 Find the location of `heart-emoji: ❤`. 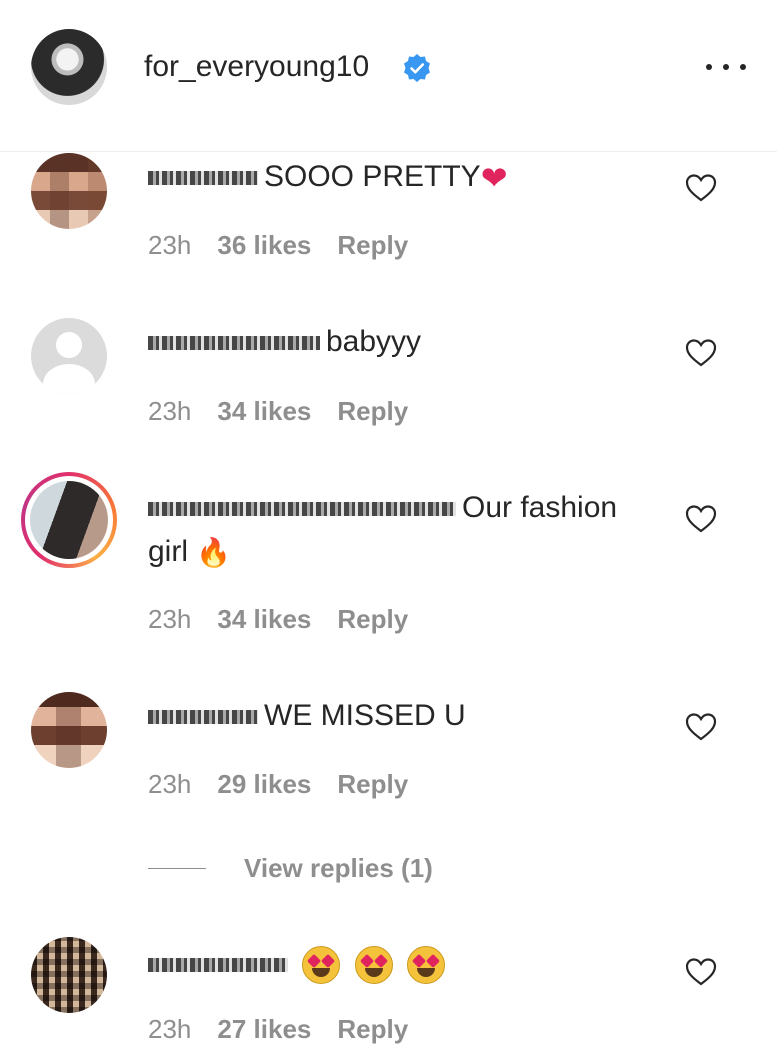

heart-emoji: ❤ is located at coordinates (494, 178).